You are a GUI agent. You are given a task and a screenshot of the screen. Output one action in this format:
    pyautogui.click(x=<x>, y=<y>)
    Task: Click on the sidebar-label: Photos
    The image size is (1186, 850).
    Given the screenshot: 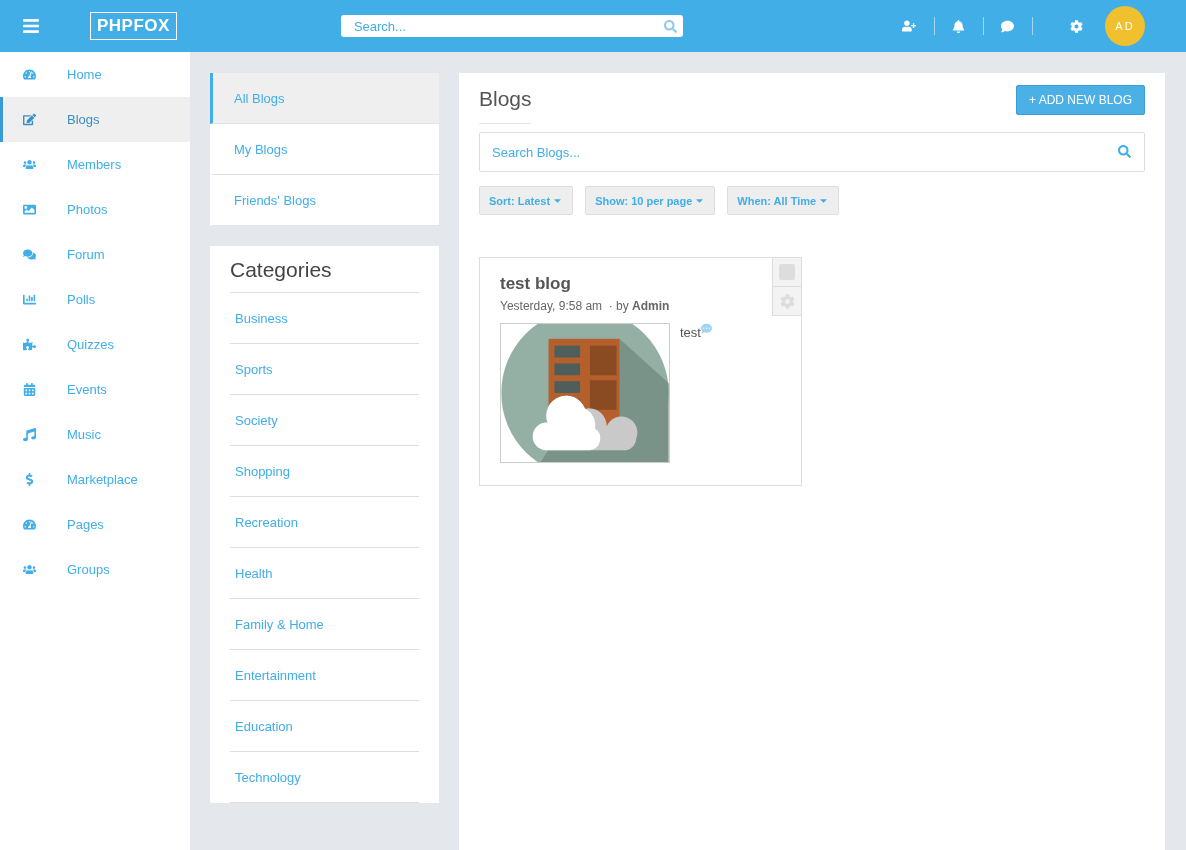 What is the action you would take?
    pyautogui.click(x=87, y=209)
    